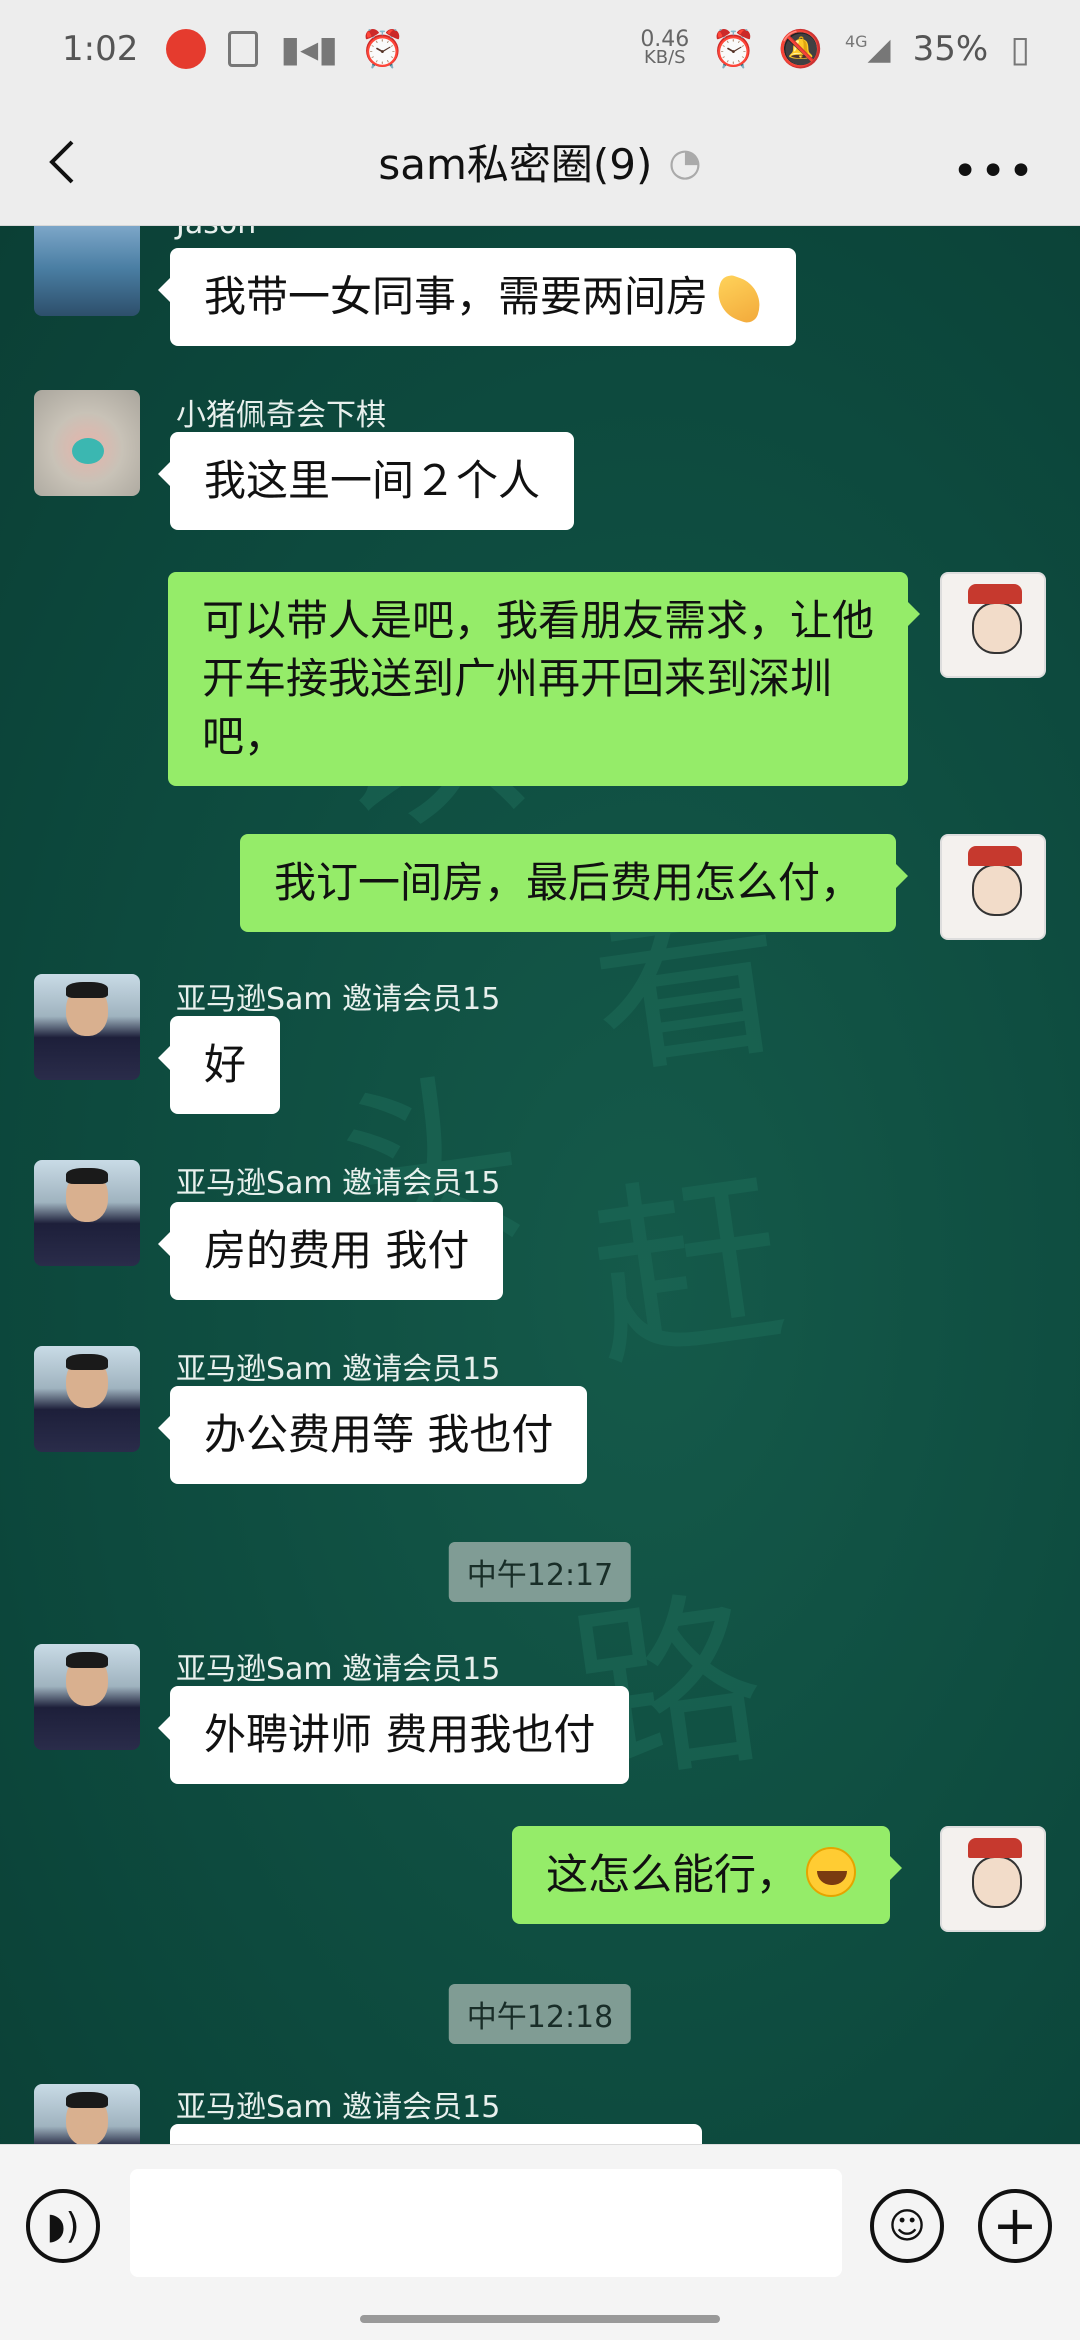 The image size is (1080, 2340). Describe the element at coordinates (664, 57) in the screenshot. I see `net-speed-unit: KB/S` at that location.